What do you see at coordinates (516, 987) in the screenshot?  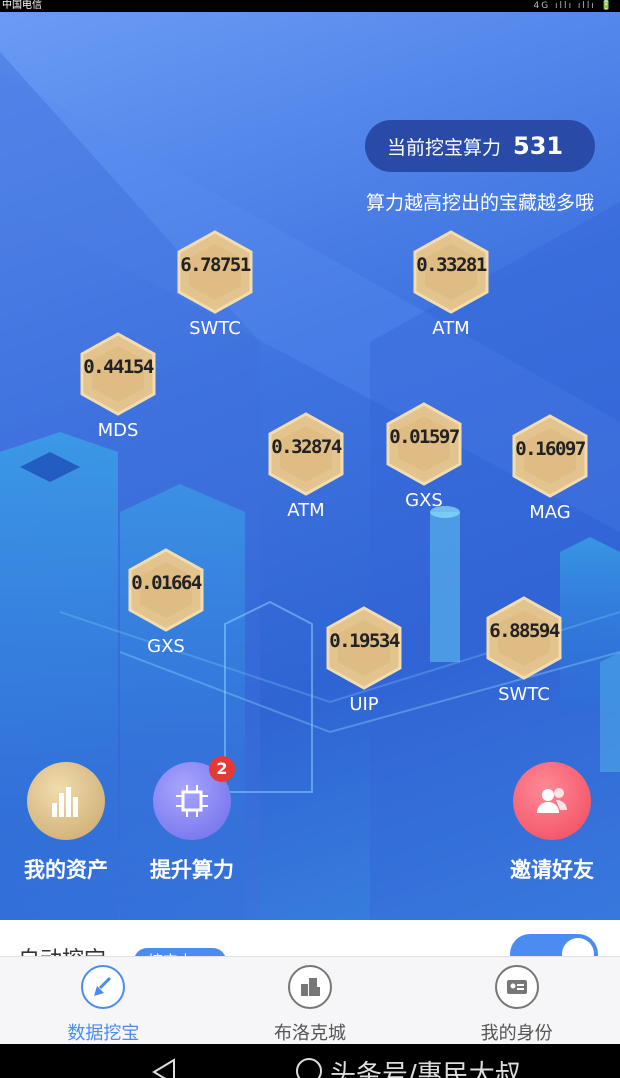 I see `id-card-icon` at bounding box center [516, 987].